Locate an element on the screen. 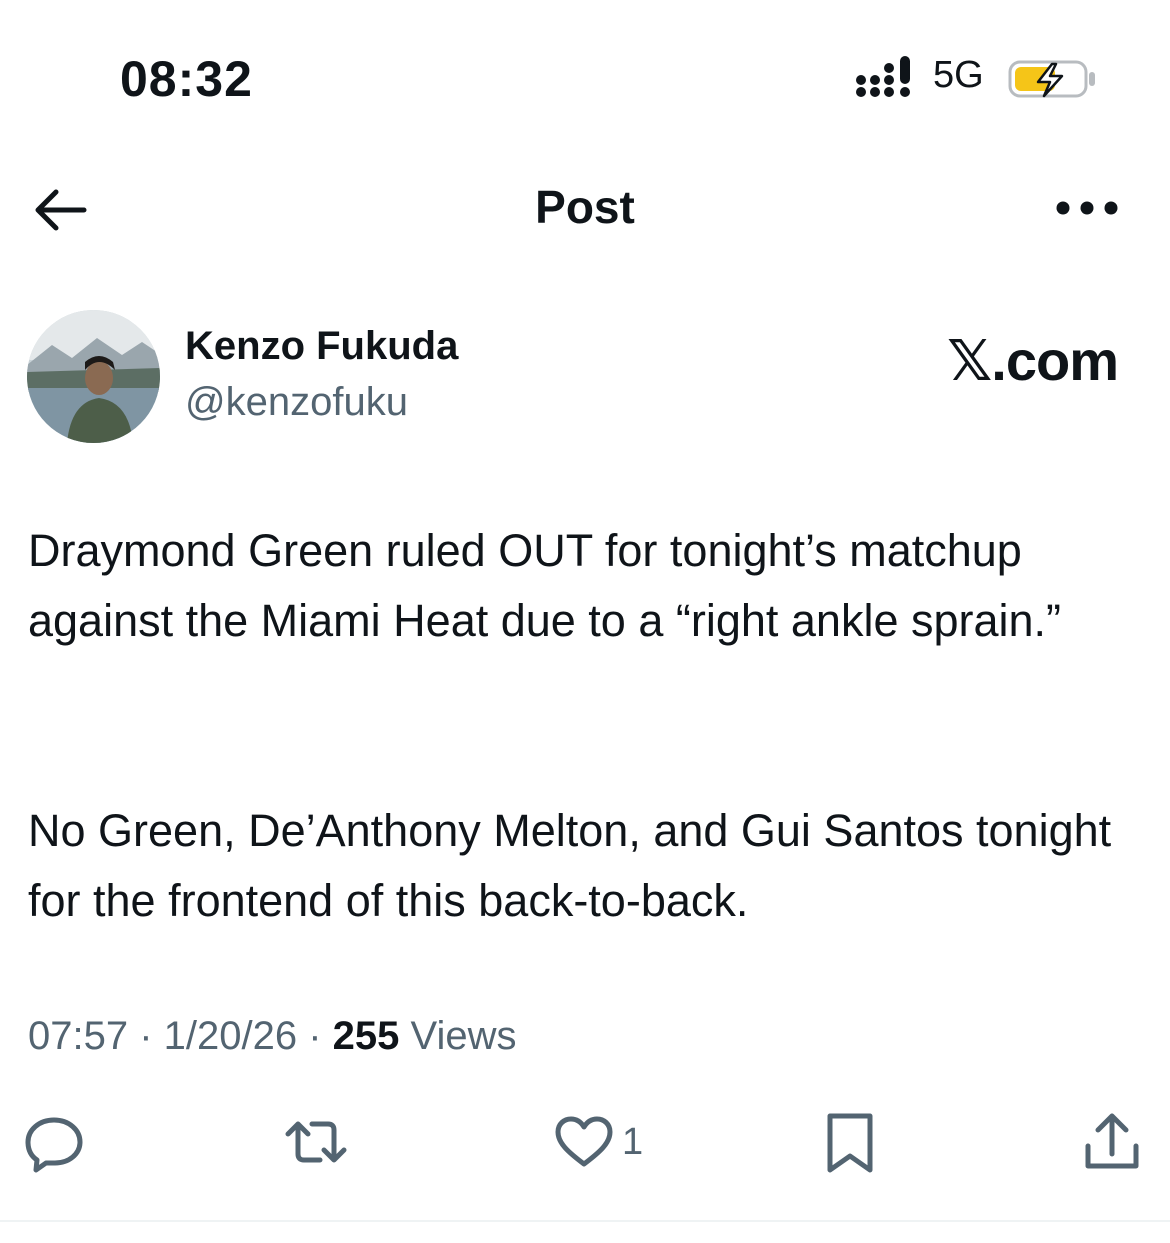 This screenshot has width=1170, height=1243. status-time: 08:32 is located at coordinates (186, 79).